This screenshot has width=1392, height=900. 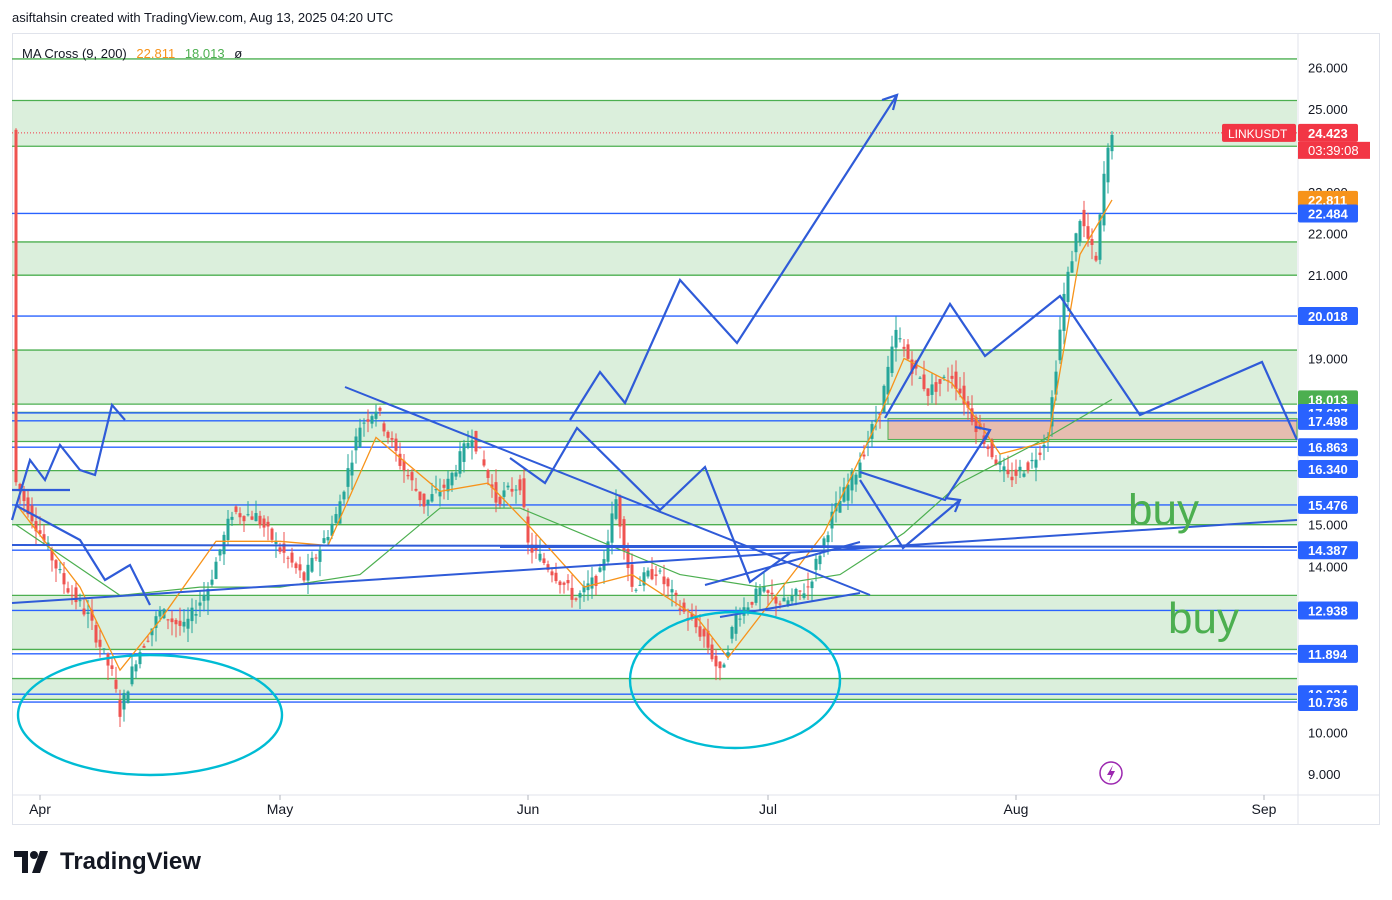 What do you see at coordinates (1324, 774) in the screenshot?
I see `y-tick-label: 9.000` at bounding box center [1324, 774].